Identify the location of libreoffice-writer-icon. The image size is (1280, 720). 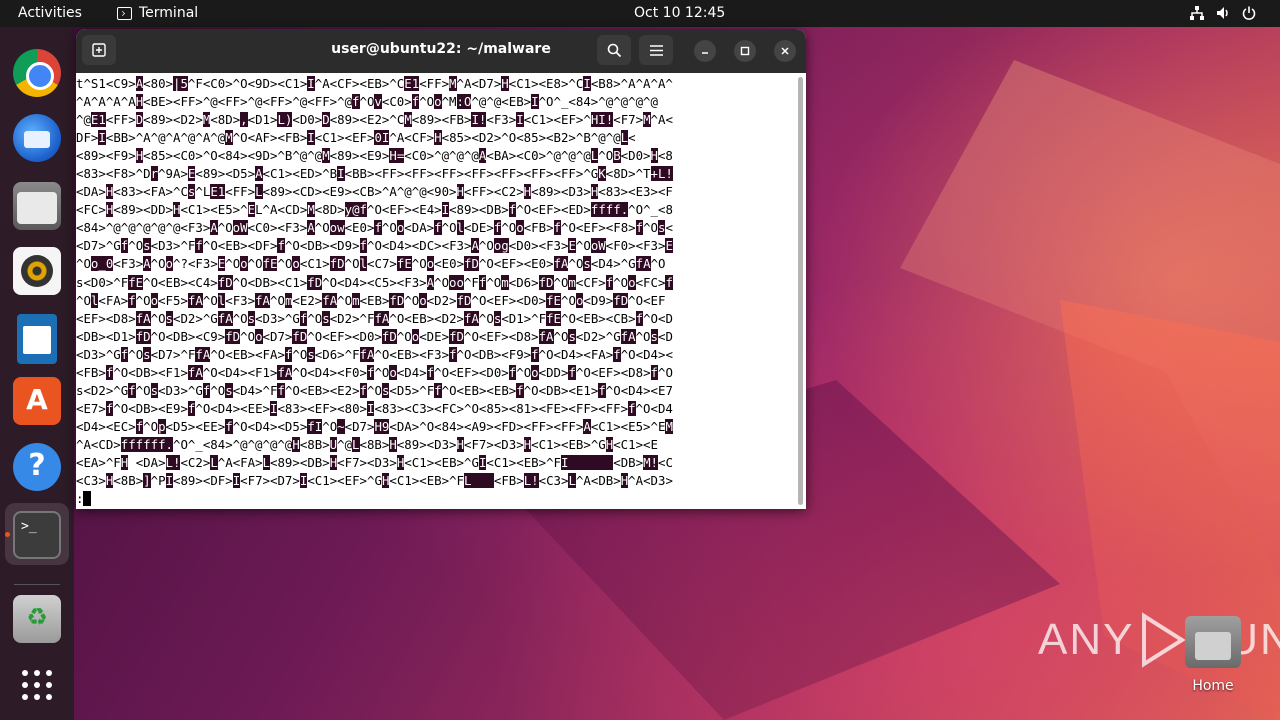
(37, 339).